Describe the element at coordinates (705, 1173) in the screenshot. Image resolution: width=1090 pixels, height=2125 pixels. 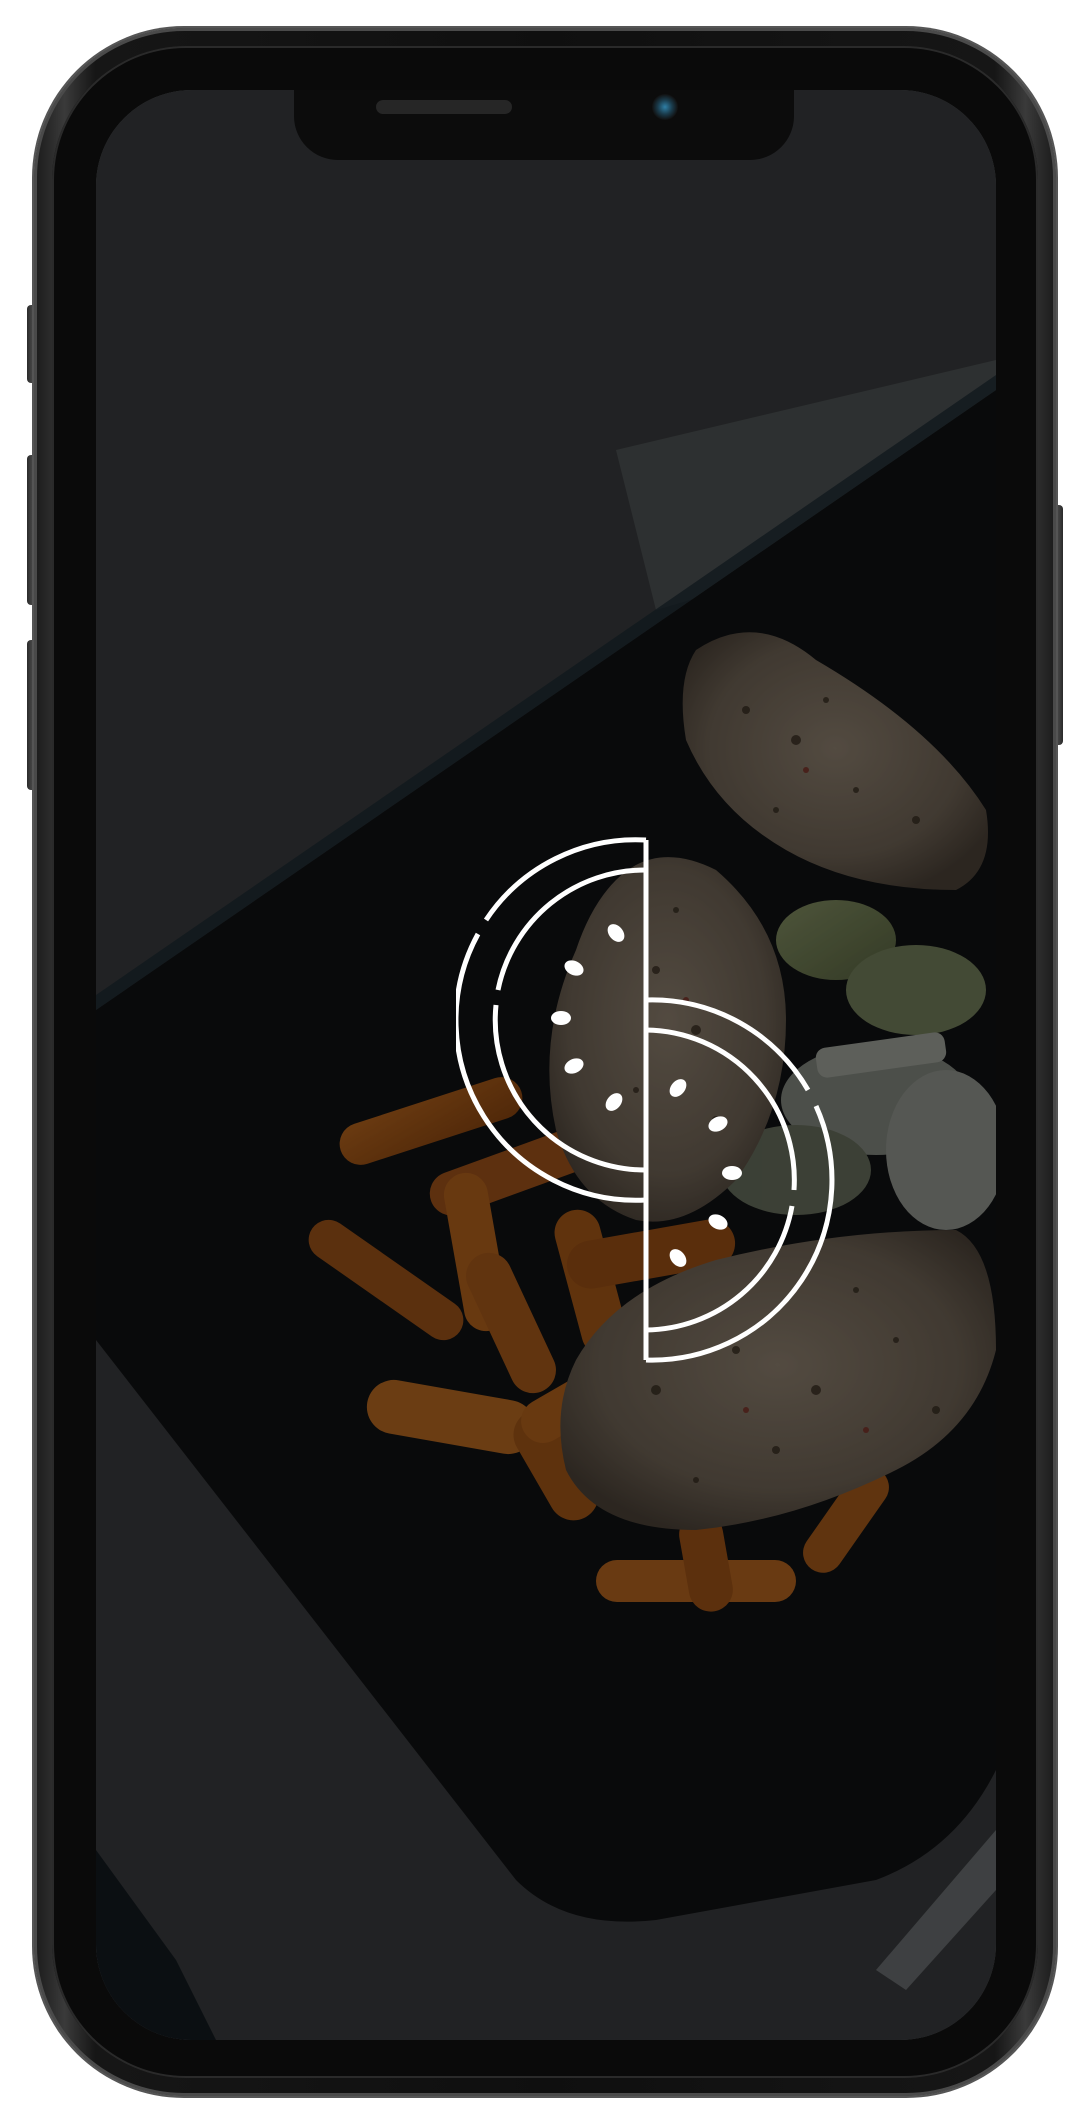
I see `seeds-right` at that location.